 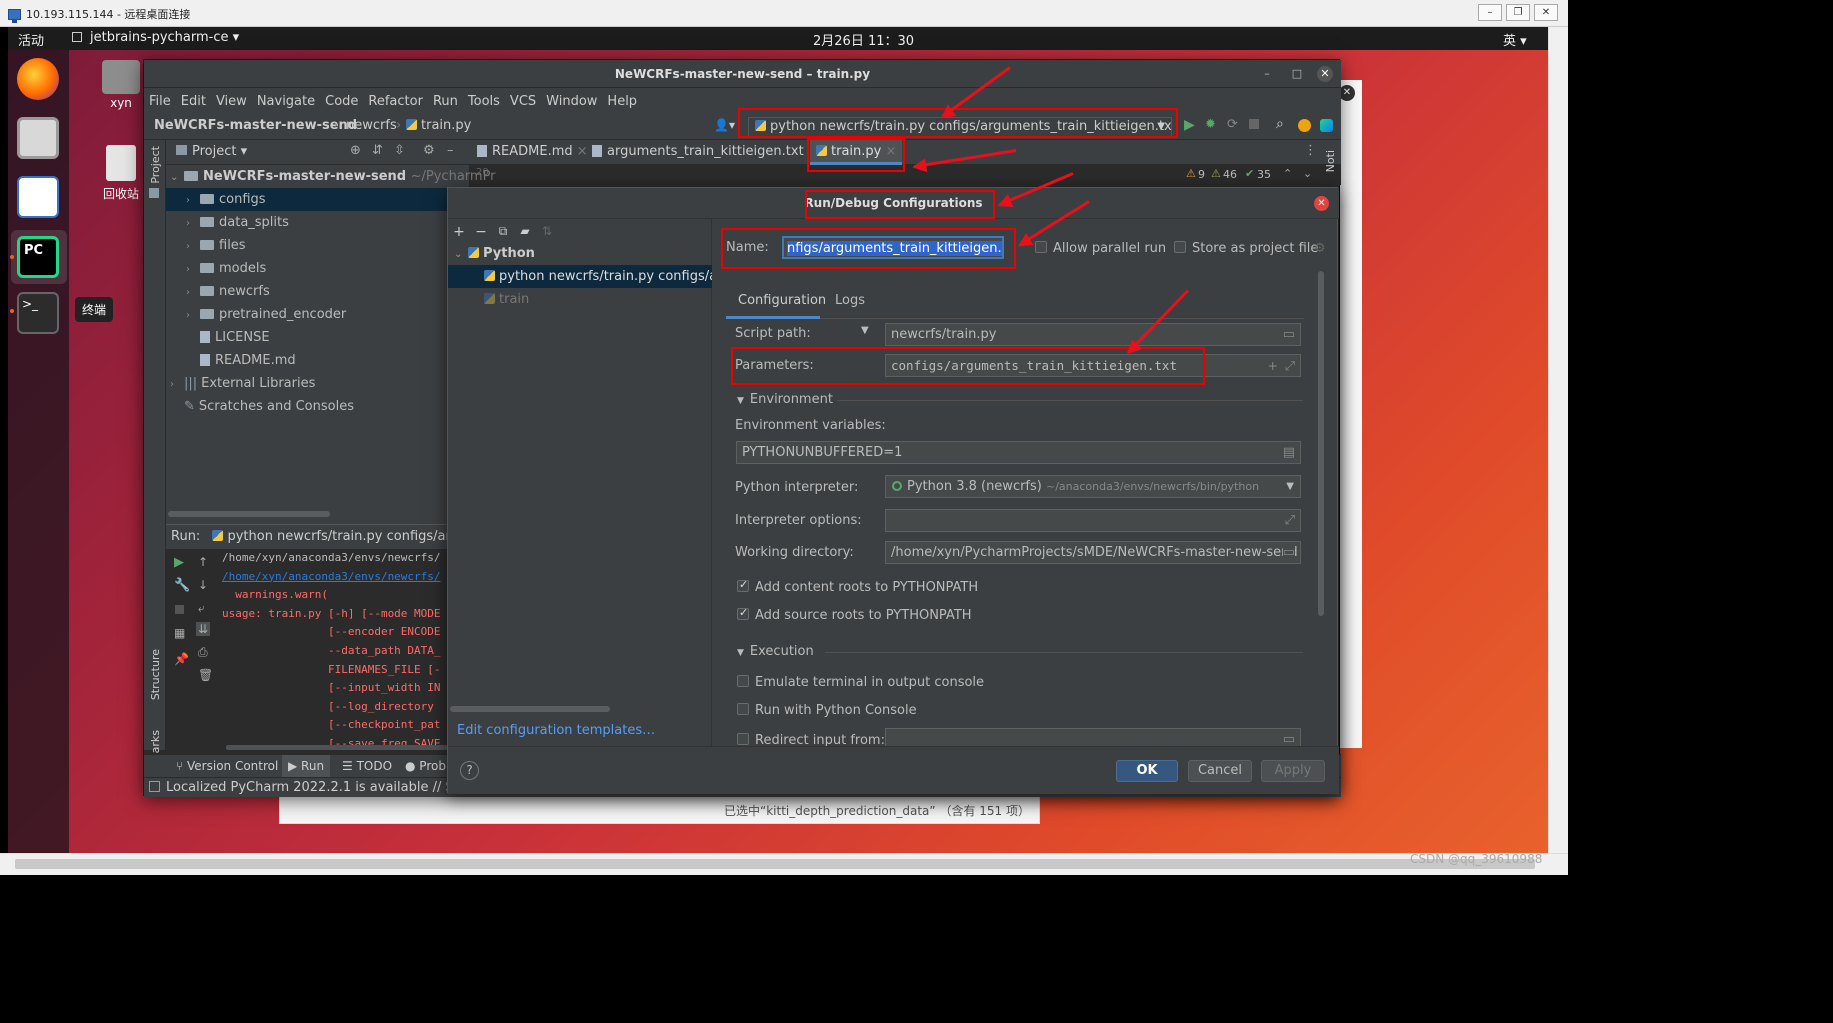 What do you see at coordinates (342, 536) in the screenshot?
I see `run-config-tab: python newcrfs/train.py configs/arg` at bounding box center [342, 536].